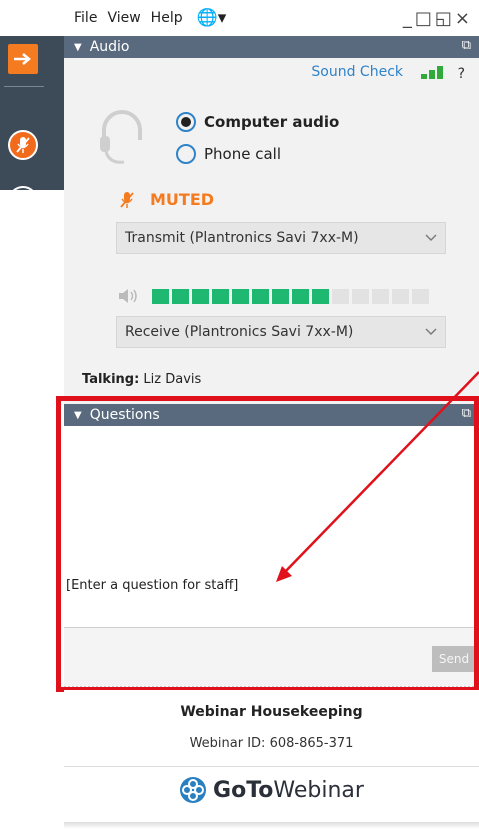 This screenshot has width=479, height=829. I want to click on brand-light: Webinar, so click(318, 790).